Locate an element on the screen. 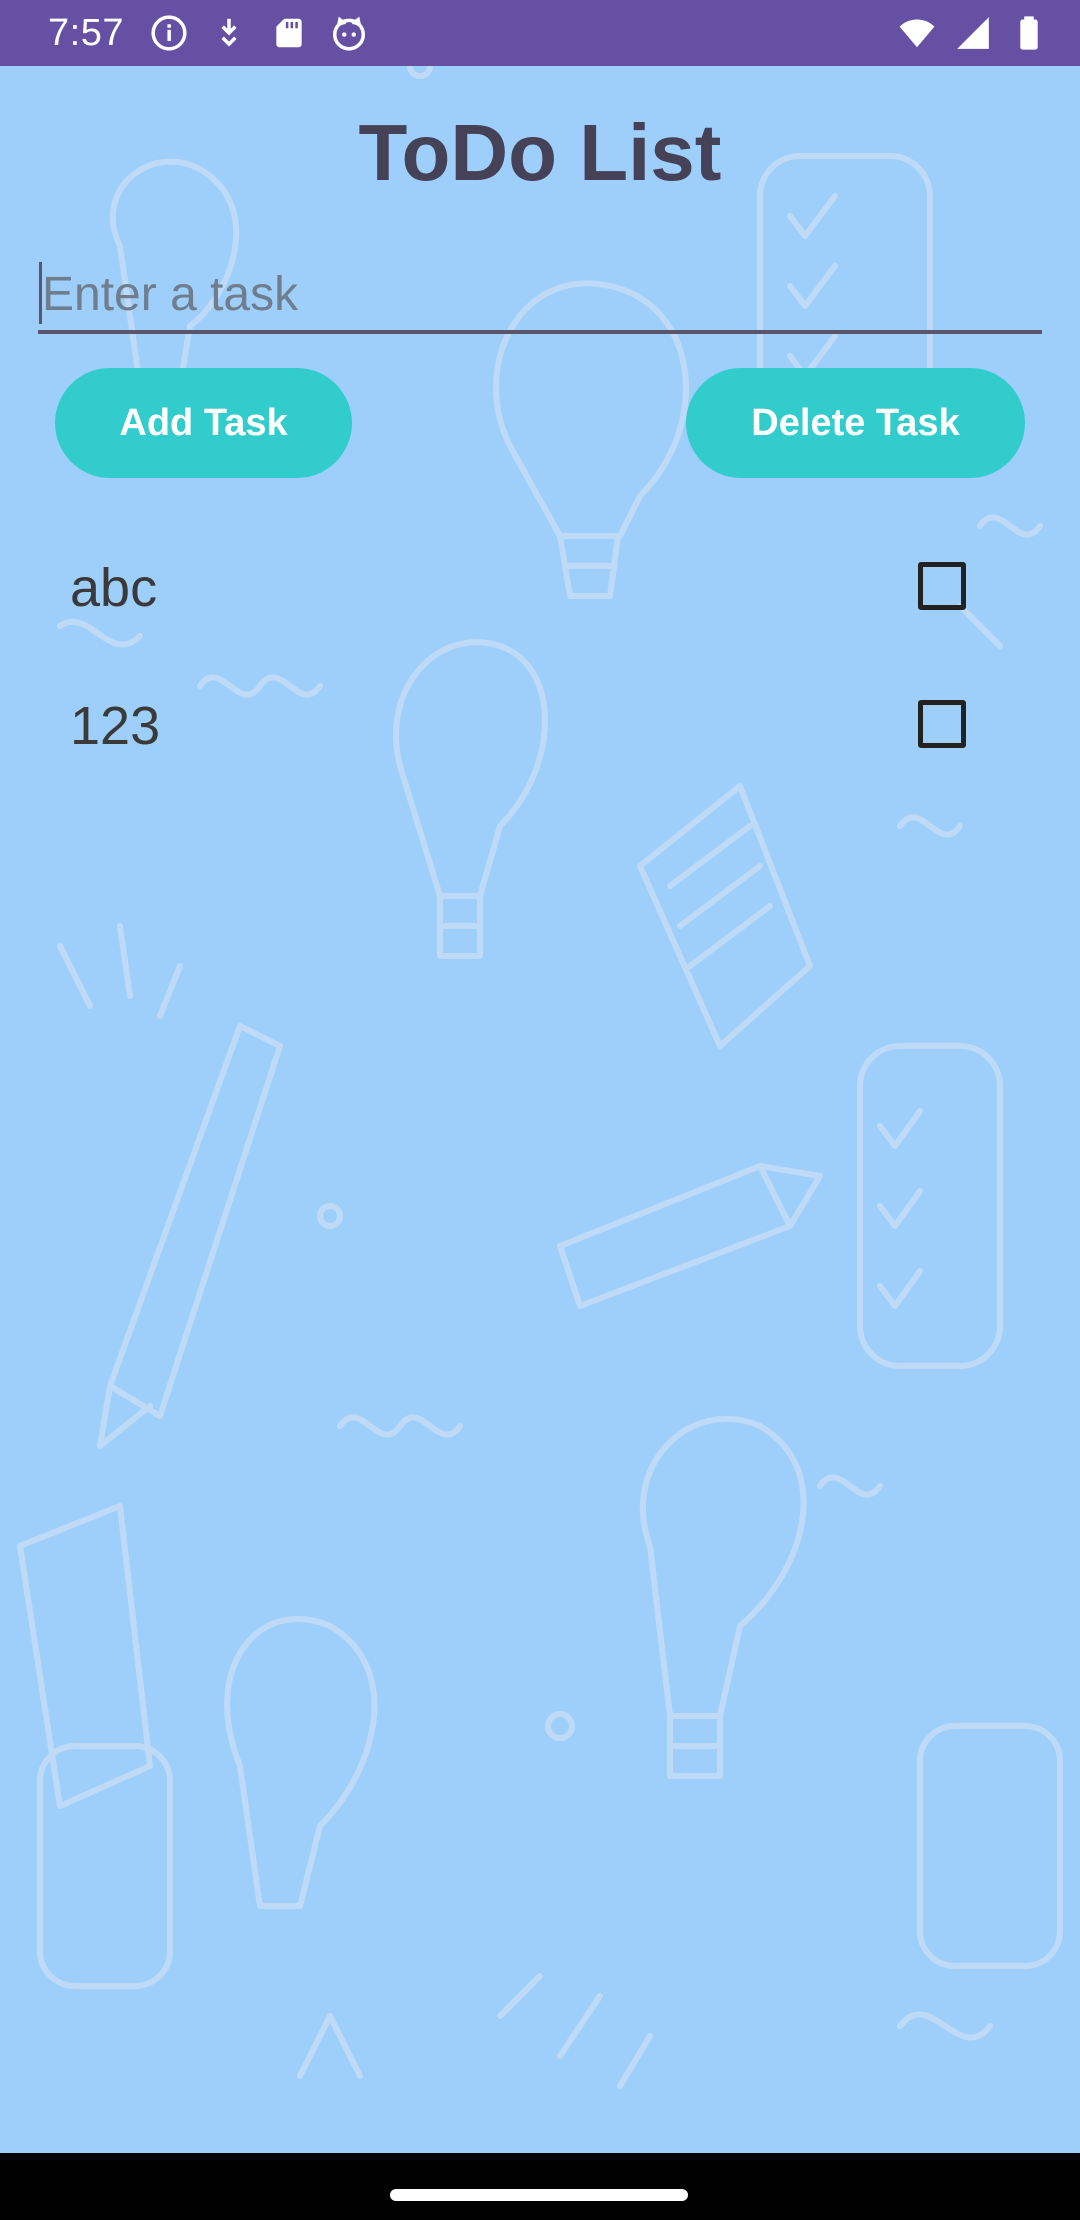  page-title: ToDo List is located at coordinates (540, 152).